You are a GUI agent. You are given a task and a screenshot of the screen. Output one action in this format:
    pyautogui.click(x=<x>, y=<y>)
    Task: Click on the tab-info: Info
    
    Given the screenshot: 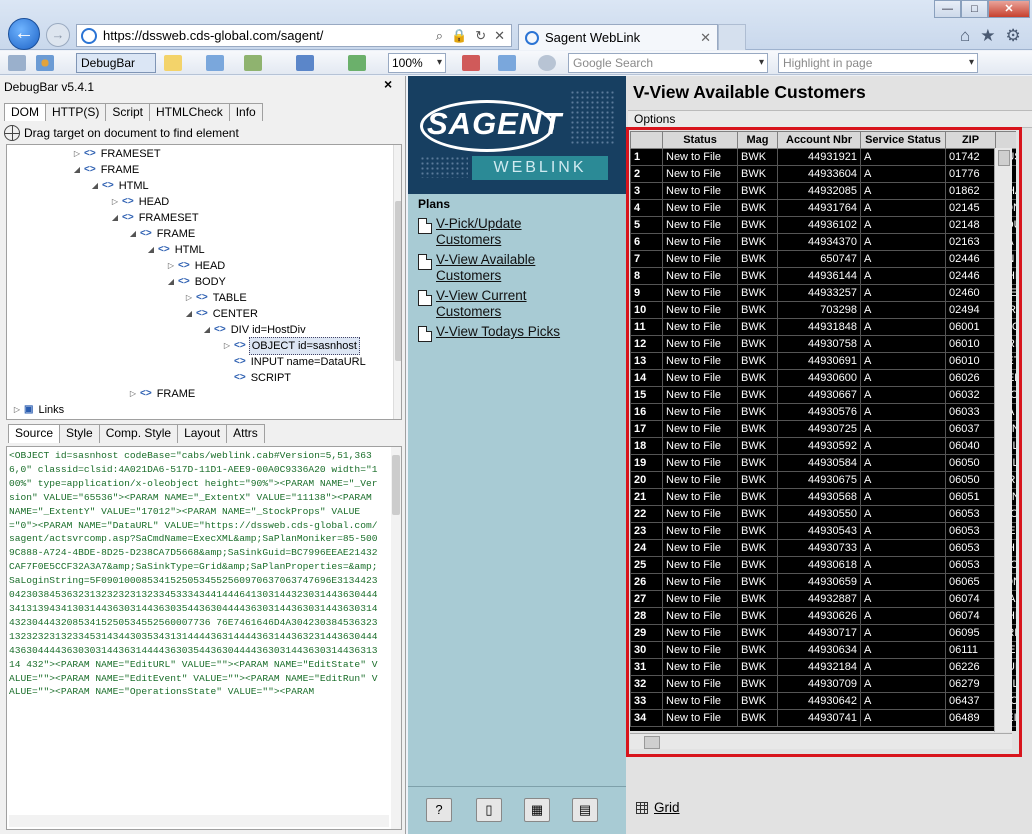 What is the action you would take?
    pyautogui.click(x=245, y=112)
    